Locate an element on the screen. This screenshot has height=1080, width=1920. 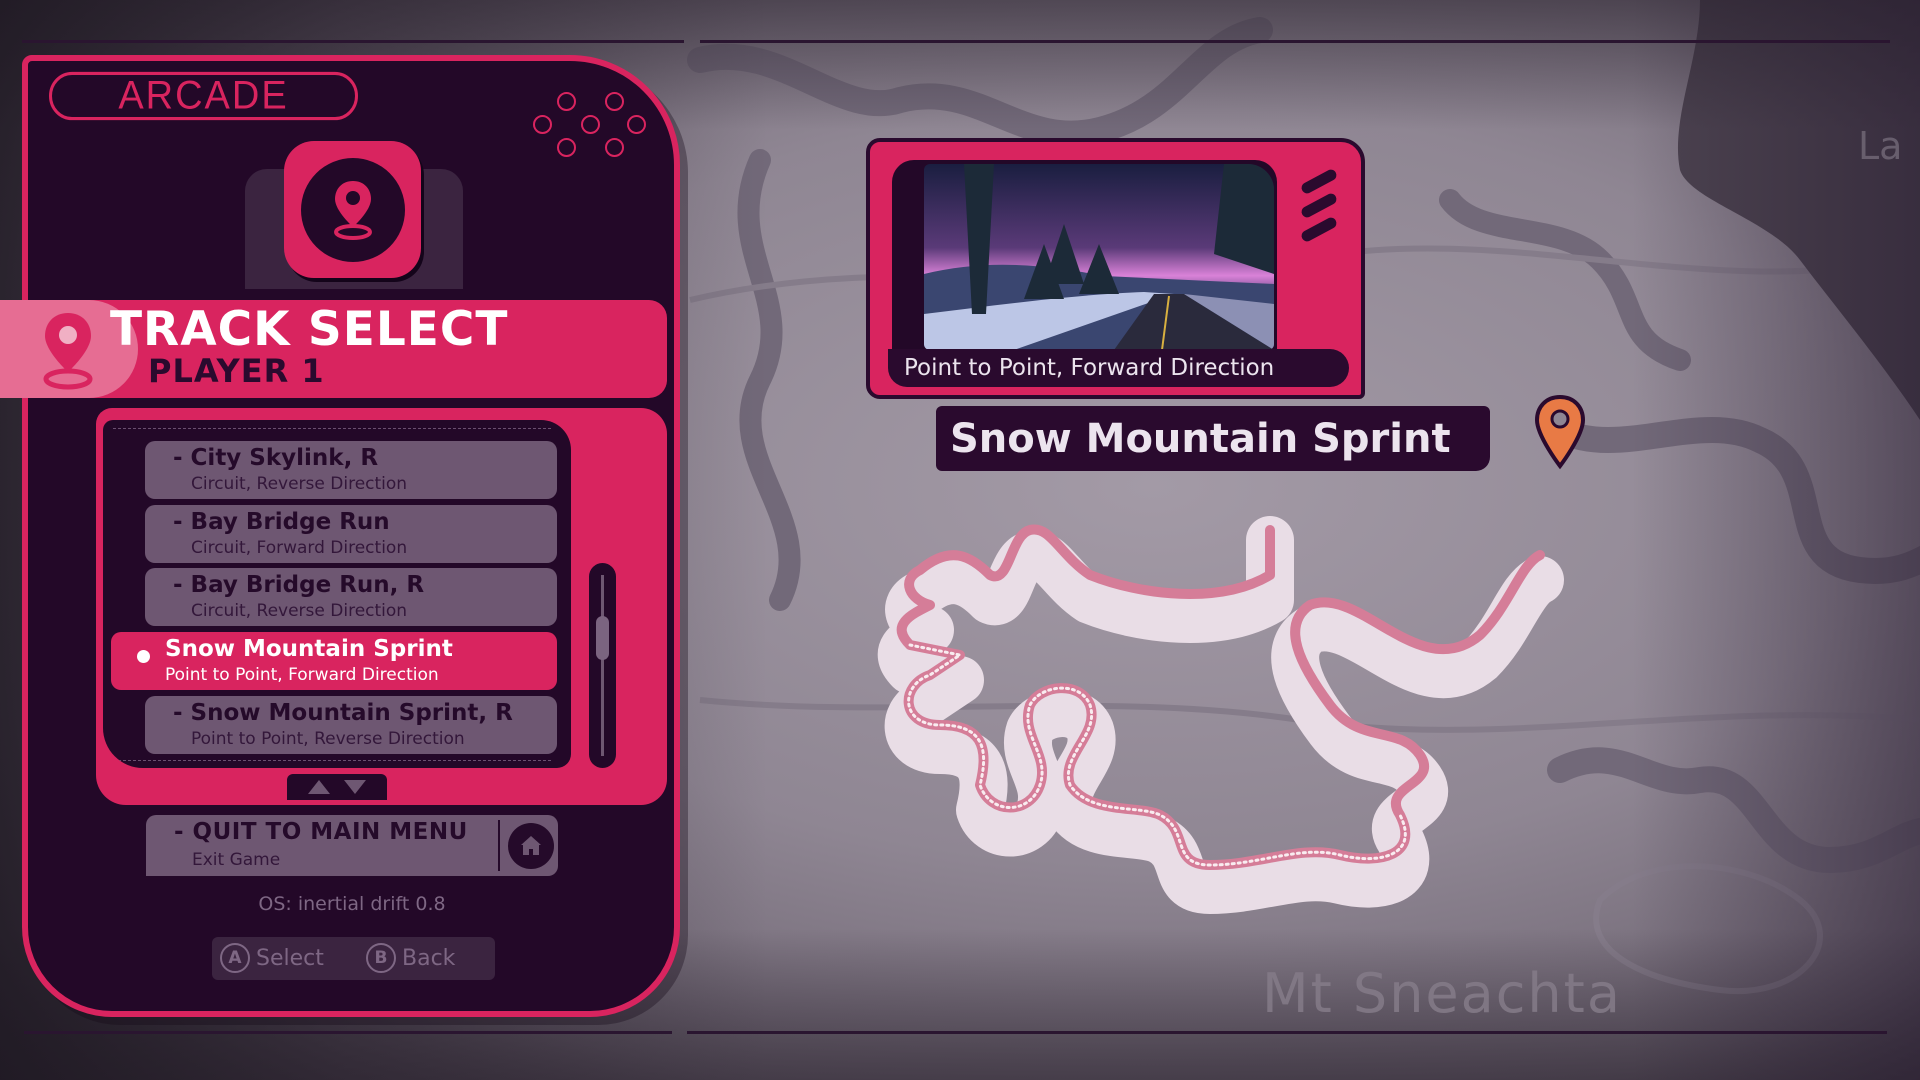
track-preview-card: Point to Point, Forward Direction is located at coordinates (1115, 268).